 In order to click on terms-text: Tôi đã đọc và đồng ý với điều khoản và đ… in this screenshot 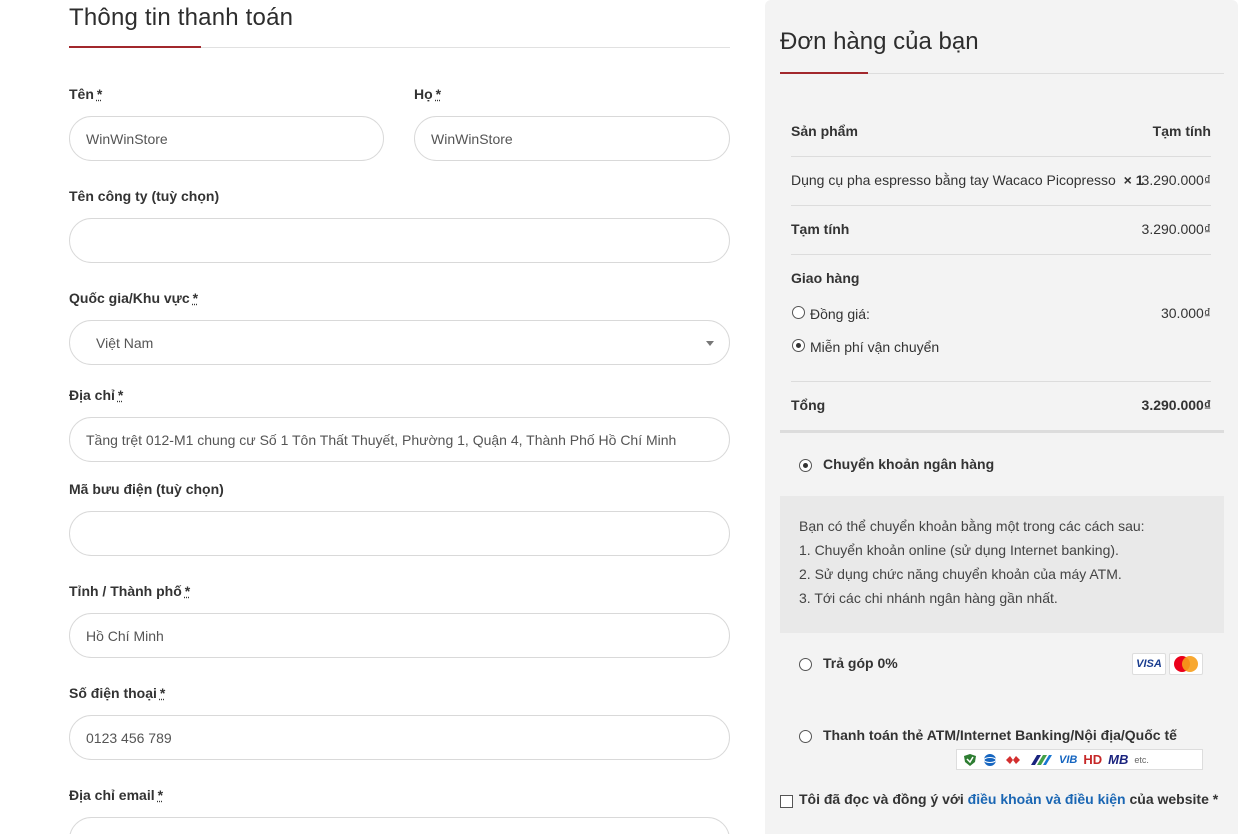, I will do `click(1009, 799)`.